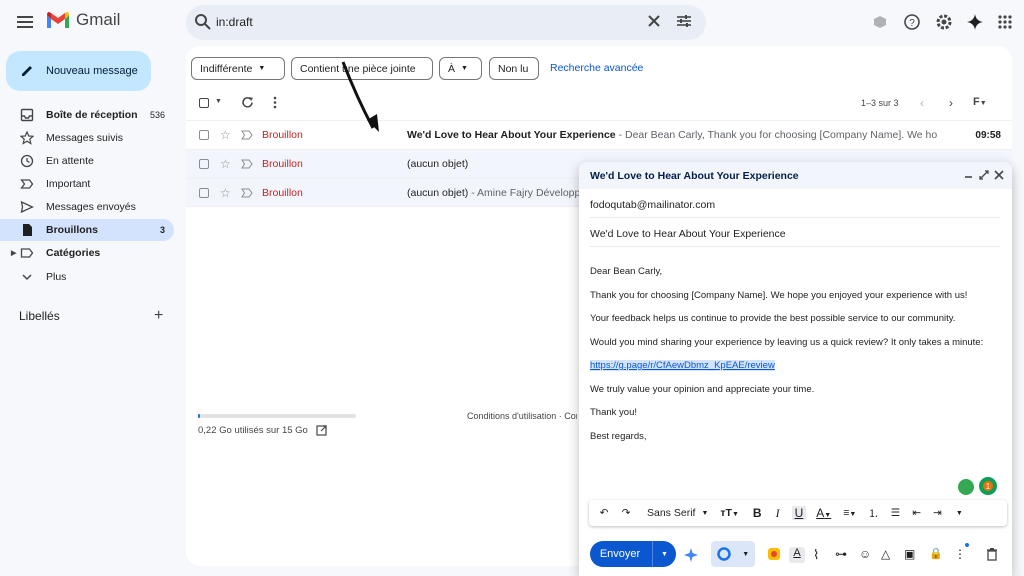  Describe the element at coordinates (604, 513) in the screenshot. I see `undo-icon: ↶` at that location.